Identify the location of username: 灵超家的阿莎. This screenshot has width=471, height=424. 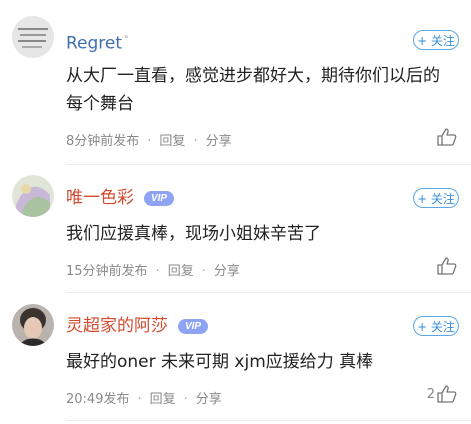
(117, 326).